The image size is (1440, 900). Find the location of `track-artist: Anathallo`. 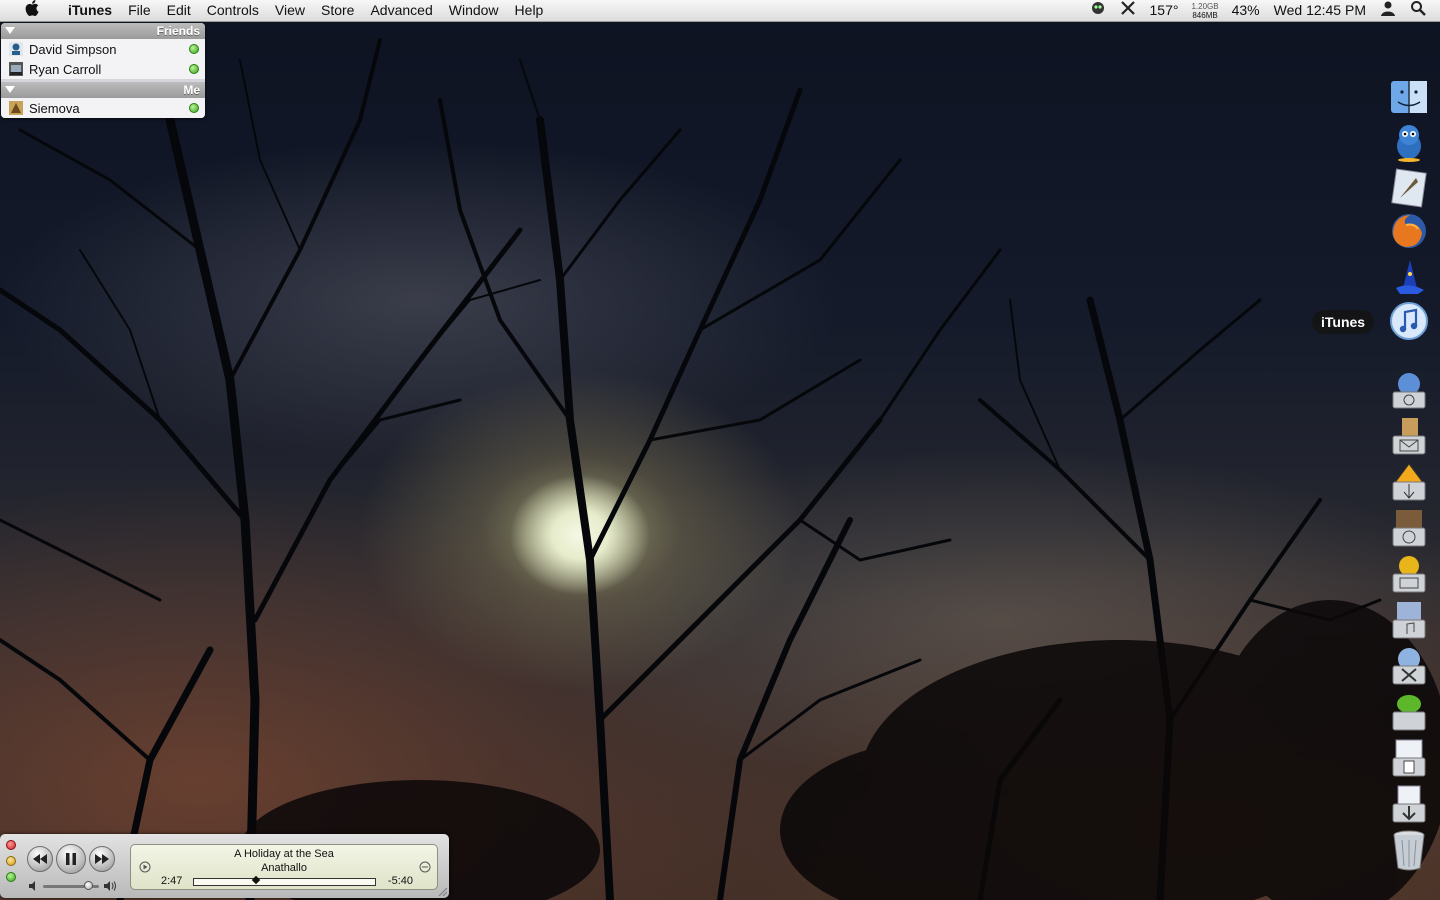

track-artist: Anathallo is located at coordinates (284, 868).